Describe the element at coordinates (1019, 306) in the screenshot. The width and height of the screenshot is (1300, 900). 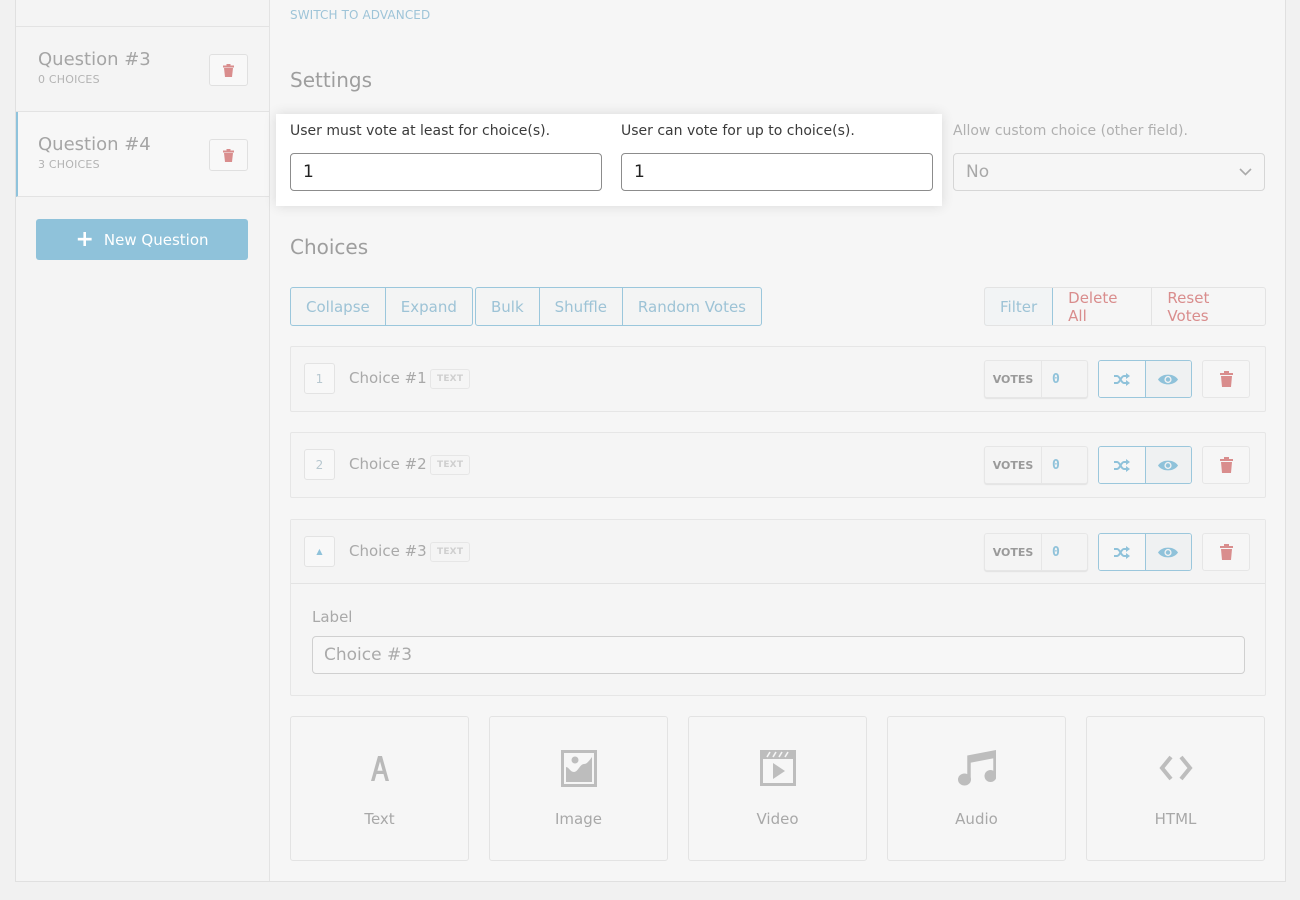
I see `filter-button: Filter` at that location.